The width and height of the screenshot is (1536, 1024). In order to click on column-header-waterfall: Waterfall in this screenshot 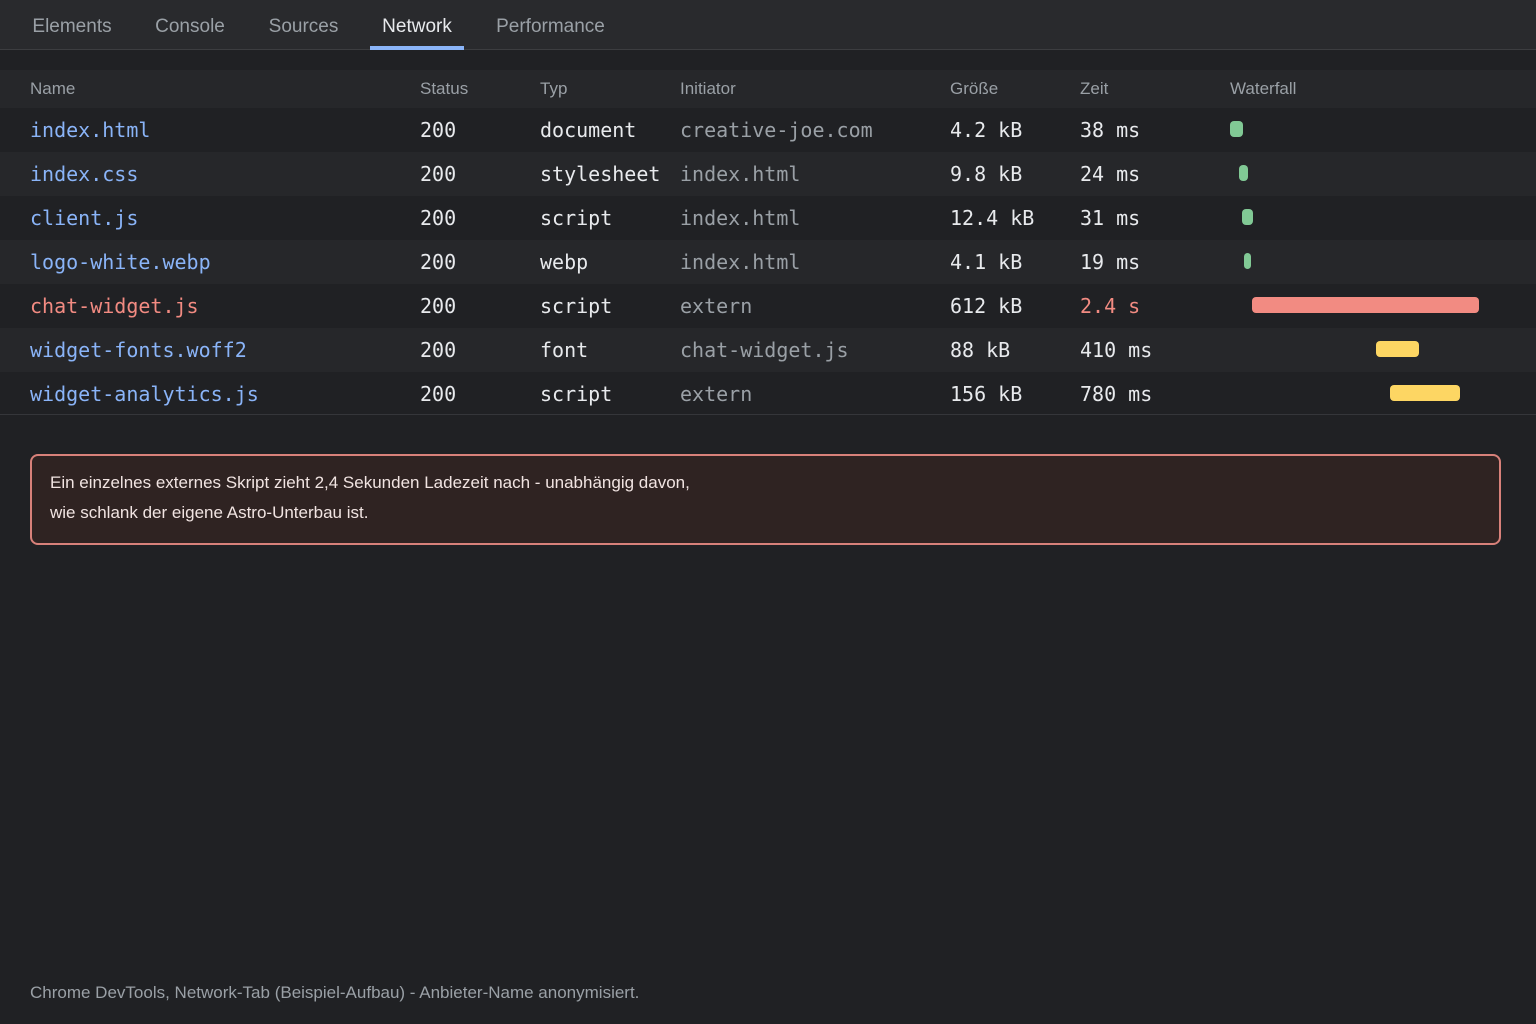, I will do `click(1263, 89)`.